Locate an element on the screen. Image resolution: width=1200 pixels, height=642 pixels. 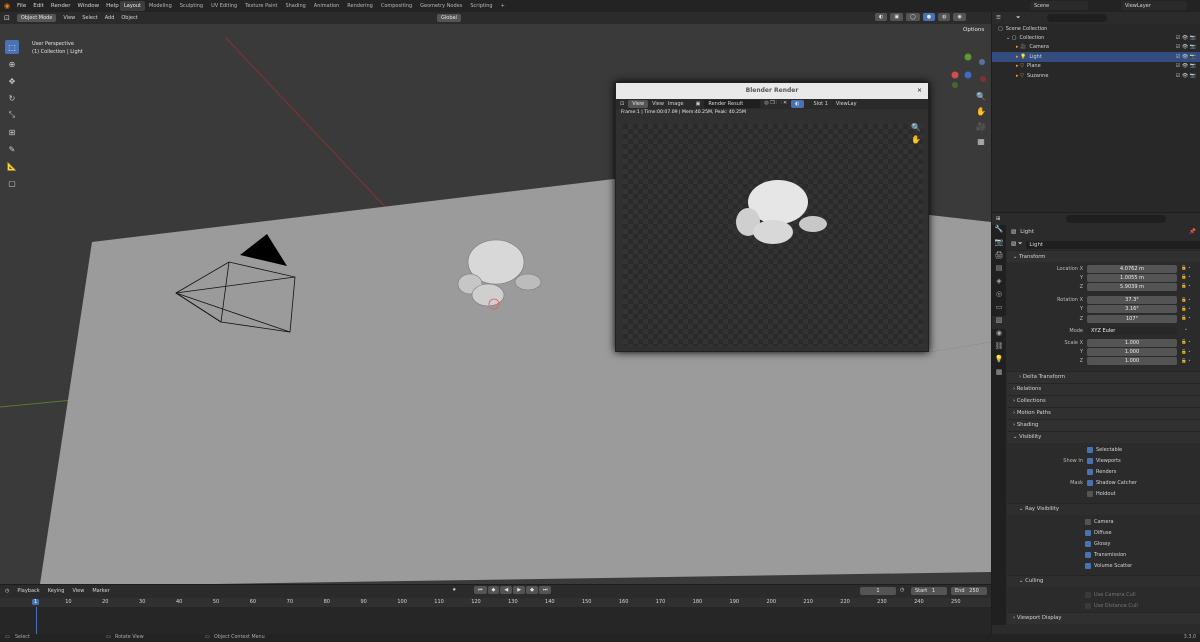
search-input is located at coordinates (1077, 18).